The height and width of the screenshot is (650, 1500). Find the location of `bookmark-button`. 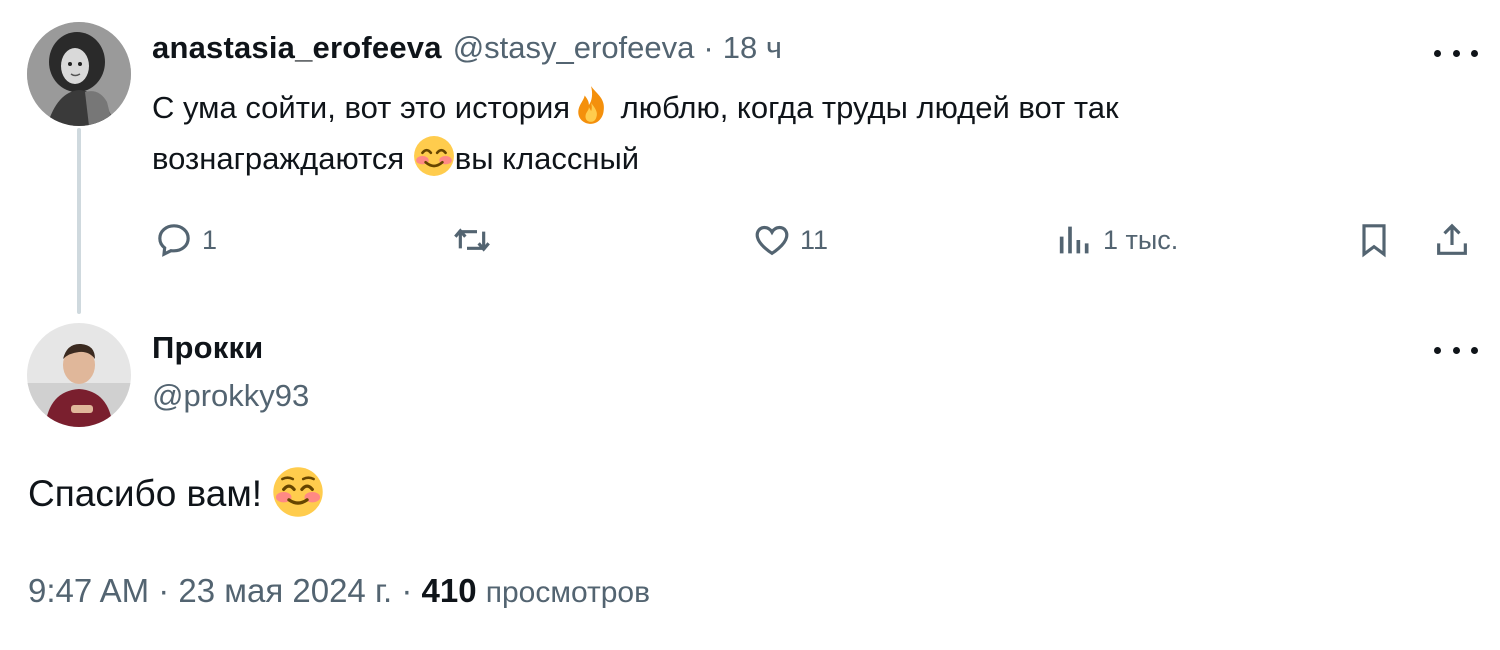

bookmark-button is located at coordinates (1374, 240).